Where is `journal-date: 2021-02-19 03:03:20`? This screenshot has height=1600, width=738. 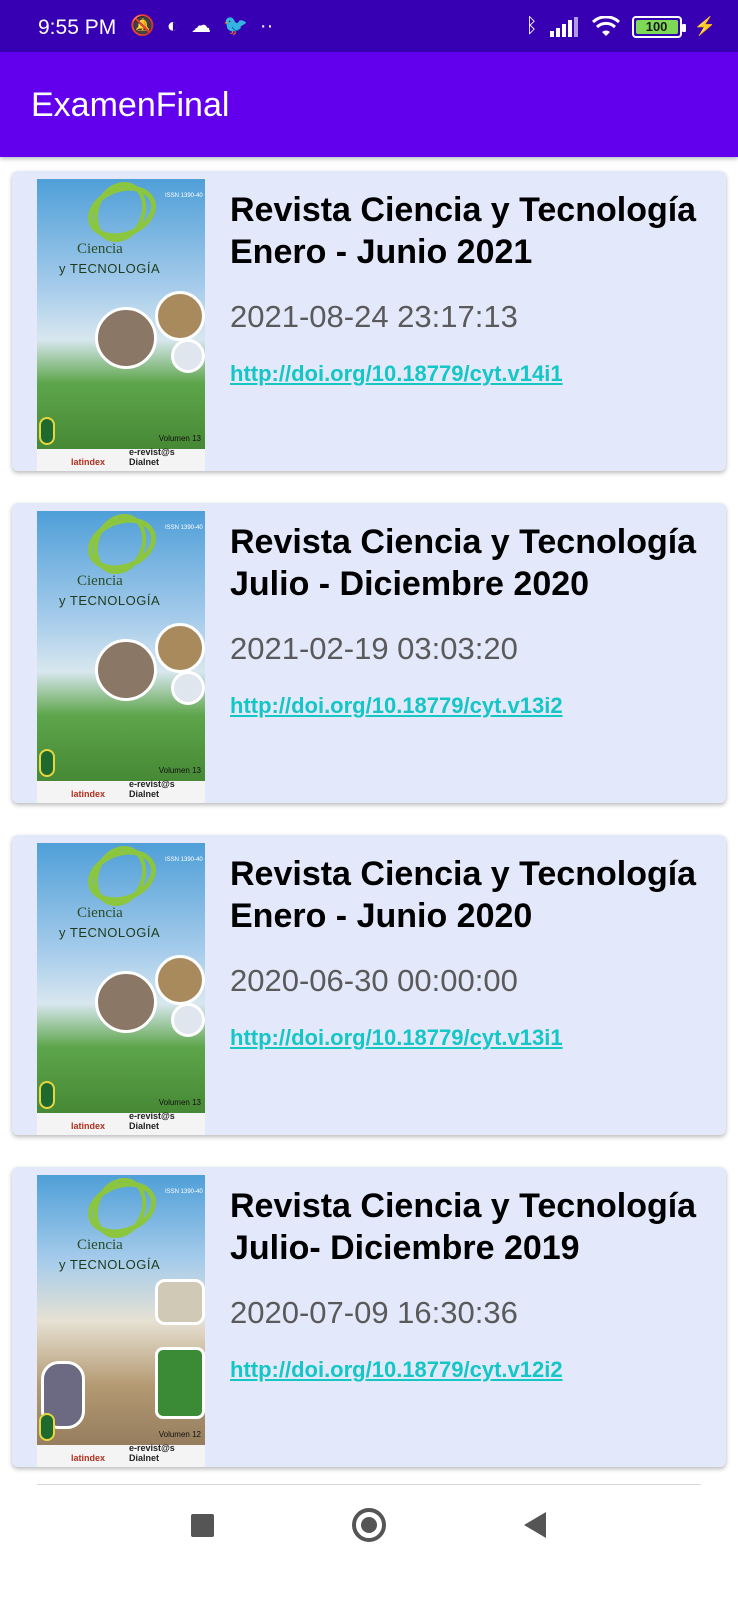
journal-date: 2021-02-19 03:03:20 is located at coordinates (374, 648).